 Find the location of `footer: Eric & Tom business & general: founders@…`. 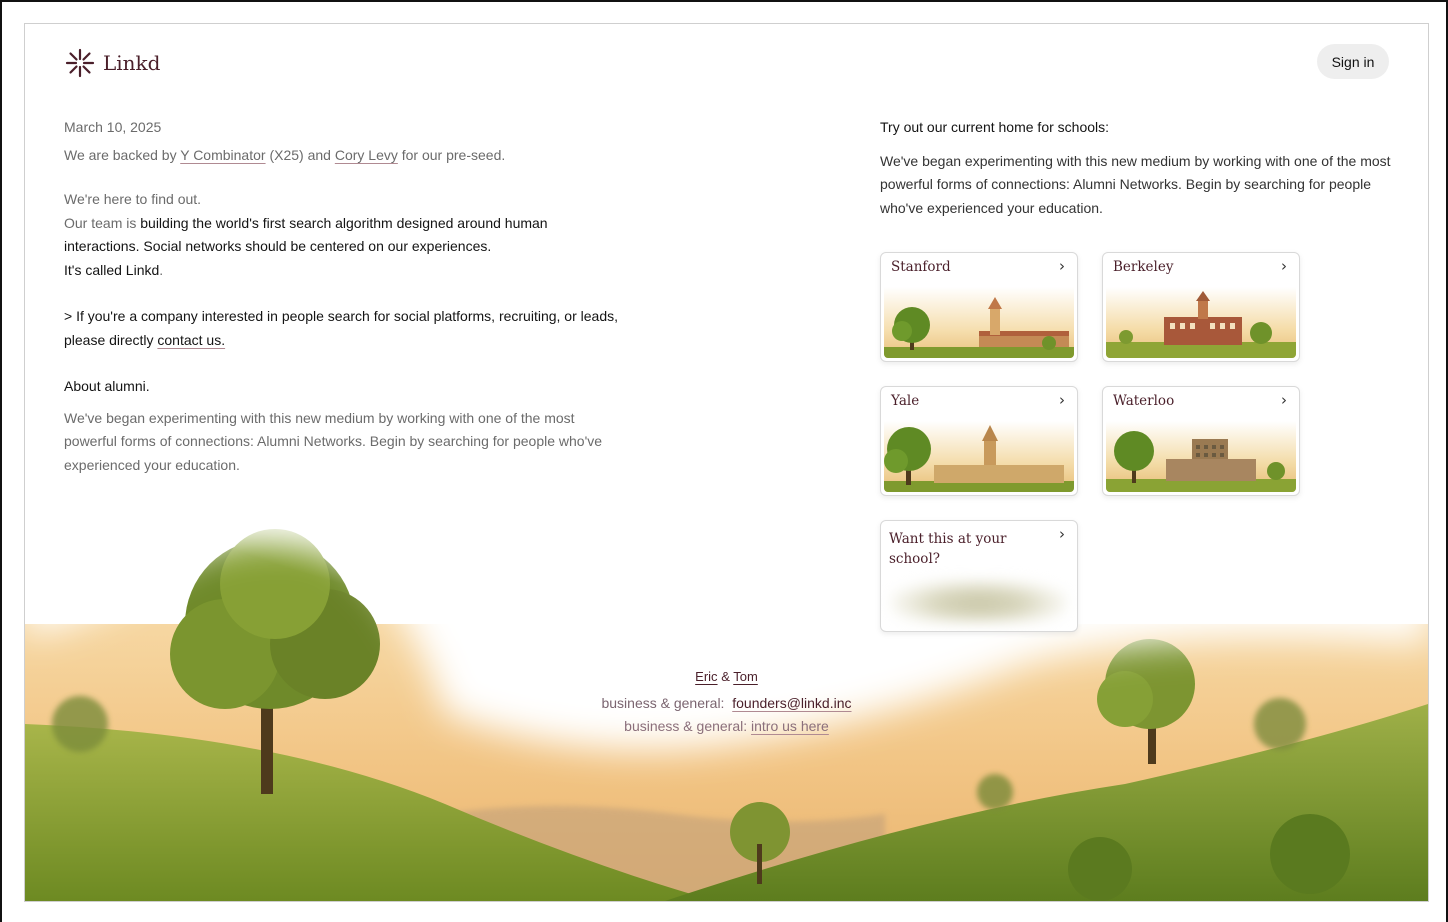

footer: Eric & Tom business & general: founders@… is located at coordinates (726, 703).